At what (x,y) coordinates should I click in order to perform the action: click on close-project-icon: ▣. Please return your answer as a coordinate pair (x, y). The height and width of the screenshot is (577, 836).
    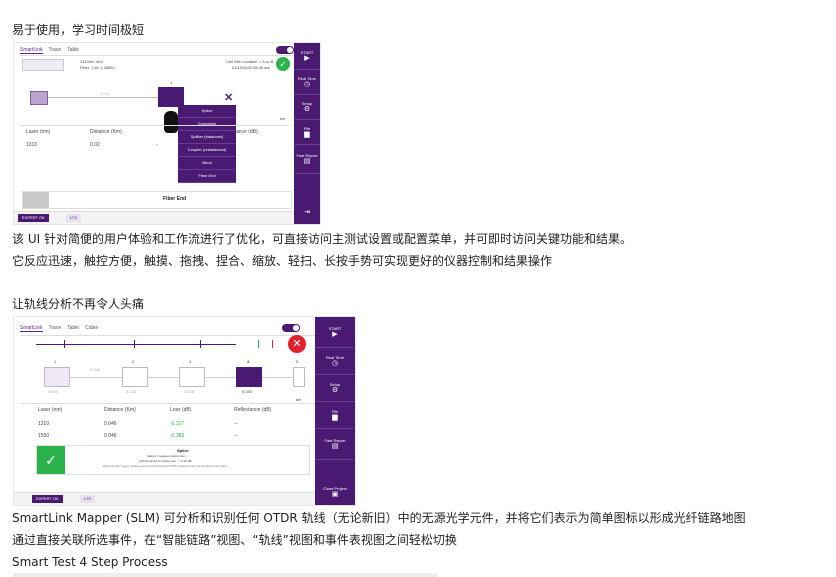
    Looking at the image, I should click on (335, 494).